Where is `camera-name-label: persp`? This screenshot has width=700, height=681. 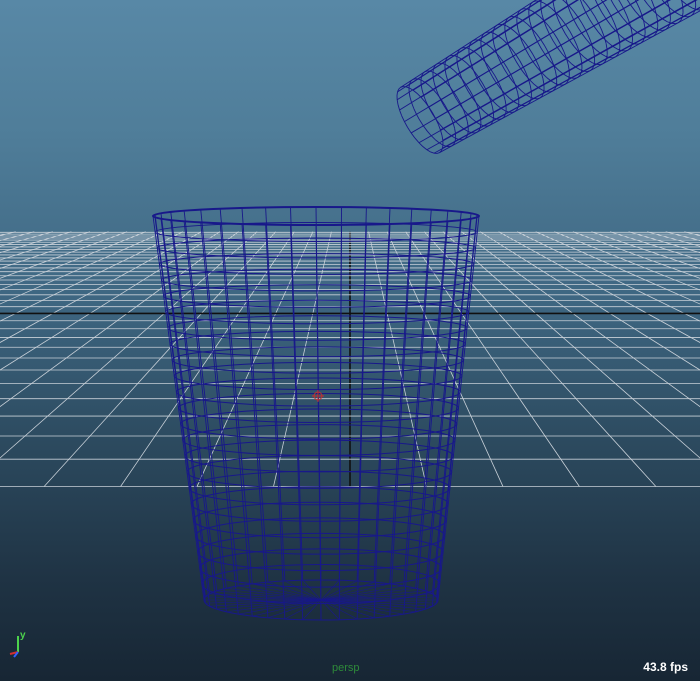 camera-name-label: persp is located at coordinates (346, 668).